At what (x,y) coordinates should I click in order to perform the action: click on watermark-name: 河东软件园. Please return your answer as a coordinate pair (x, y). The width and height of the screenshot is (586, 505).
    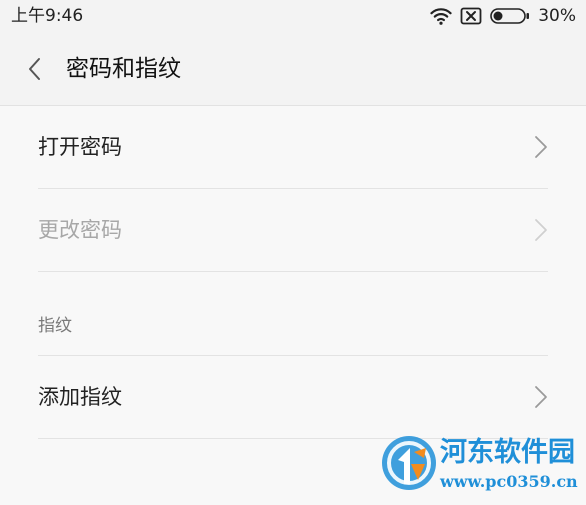
    Looking at the image, I should click on (507, 452).